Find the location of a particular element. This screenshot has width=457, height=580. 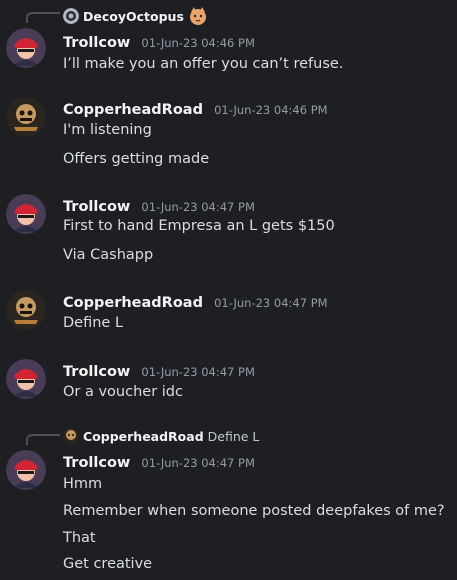

message-header: CopperheadRoad 01-Jun-23 04:47 PM is located at coordinates (195, 301).